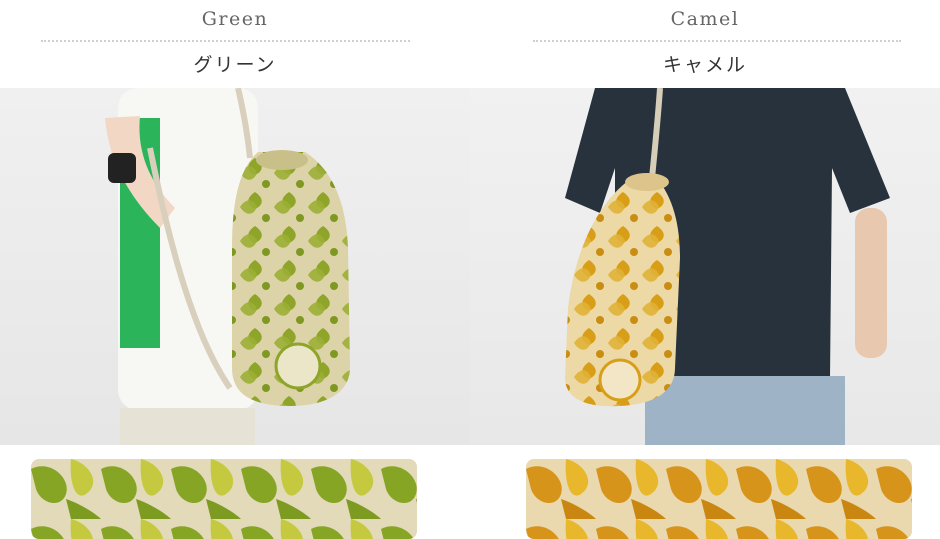 The image size is (940, 539). Describe the element at coordinates (235, 65) in the screenshot. I see `variant-name-jp: グリーン` at that location.